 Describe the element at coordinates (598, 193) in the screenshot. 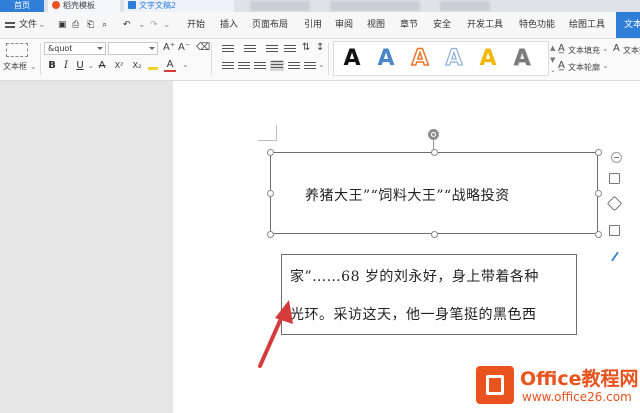

I see `resize-handle-right` at that location.